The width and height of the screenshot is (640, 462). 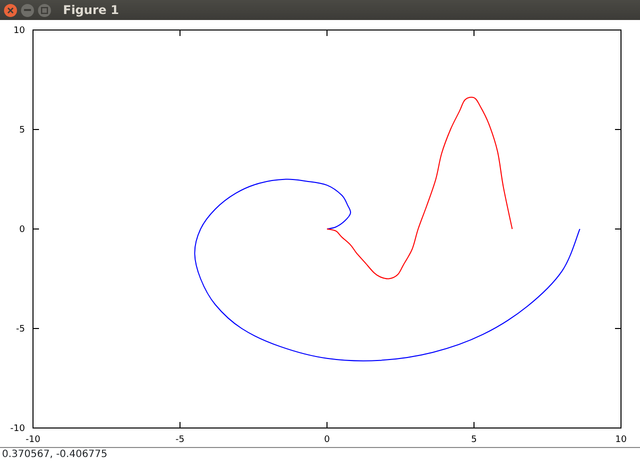 What do you see at coordinates (180, 440) in the screenshot?
I see `x-tick-label: -5` at bounding box center [180, 440].